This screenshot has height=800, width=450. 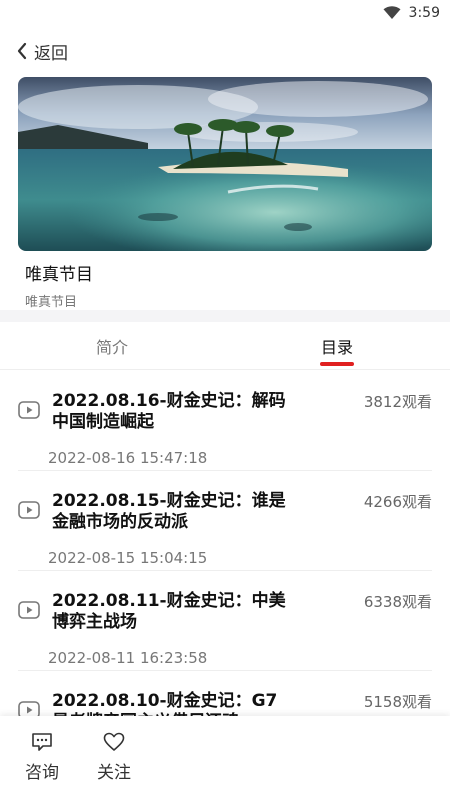 I want to click on consult-button: 咨询, so click(x=42, y=757).